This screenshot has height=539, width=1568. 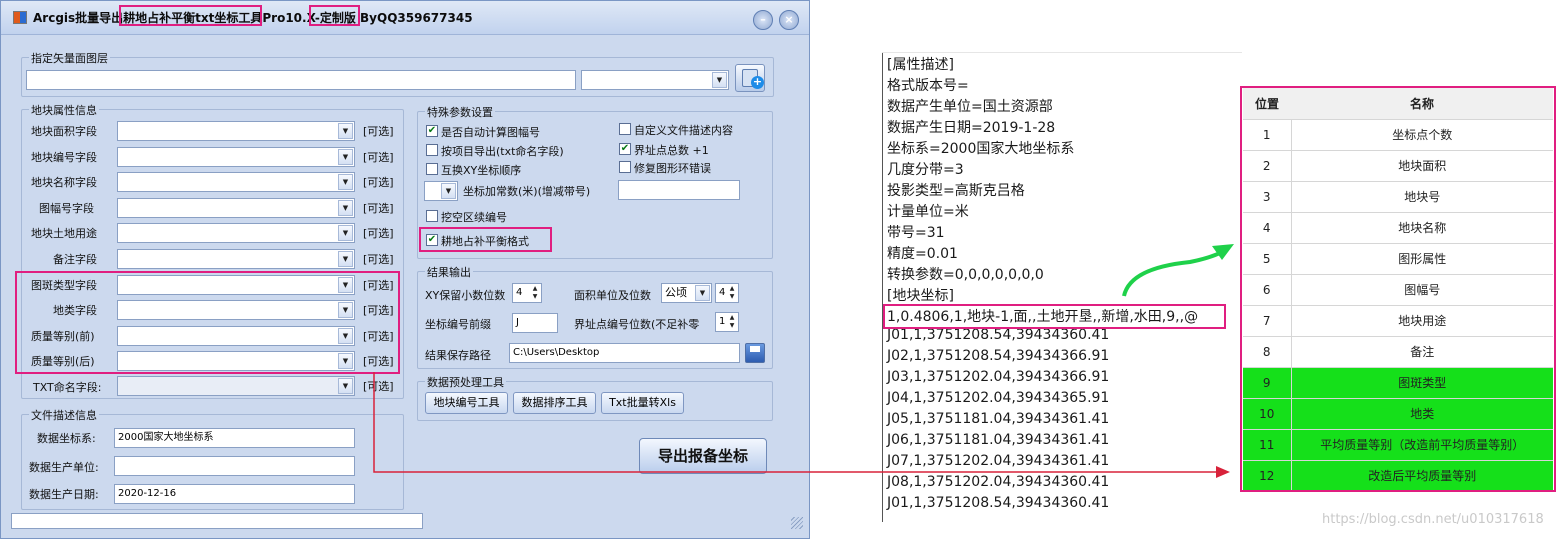 I want to click on red-arrow-line, so click(x=797, y=422).